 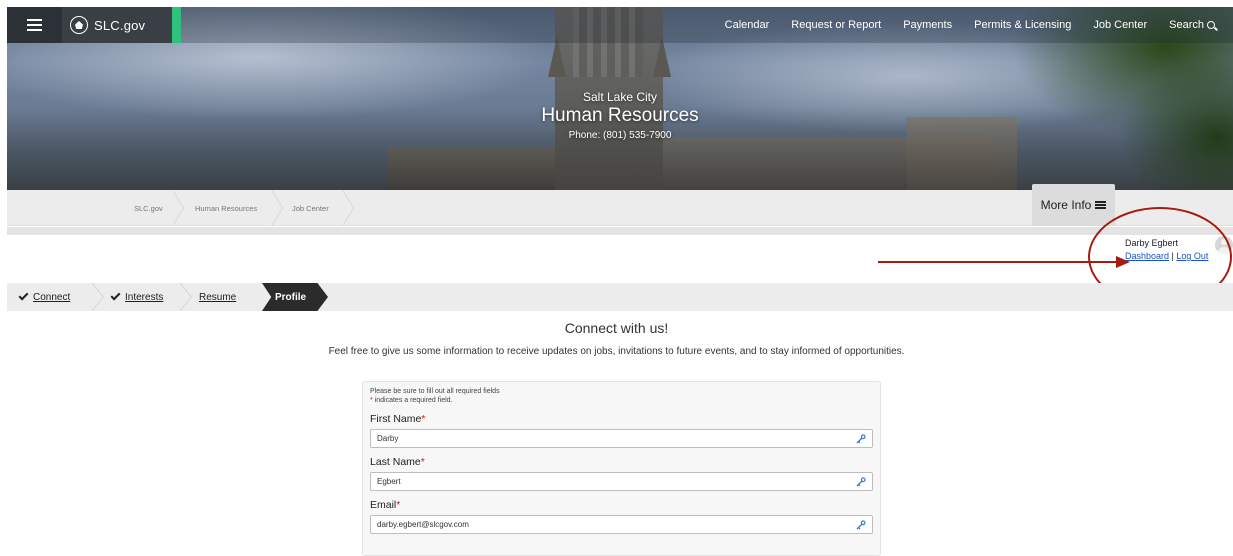 I want to click on nav-search: Search, so click(x=1192, y=25).